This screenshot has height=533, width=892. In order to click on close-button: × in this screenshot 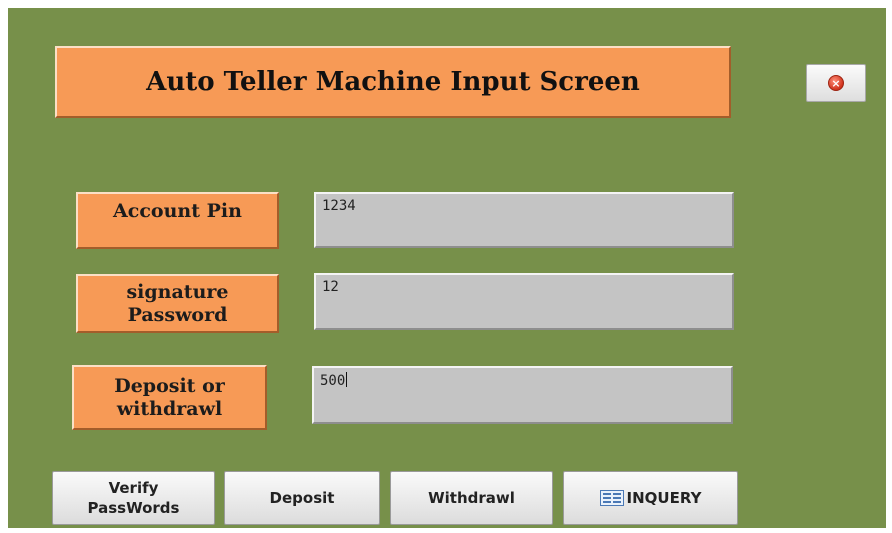, I will do `click(836, 83)`.